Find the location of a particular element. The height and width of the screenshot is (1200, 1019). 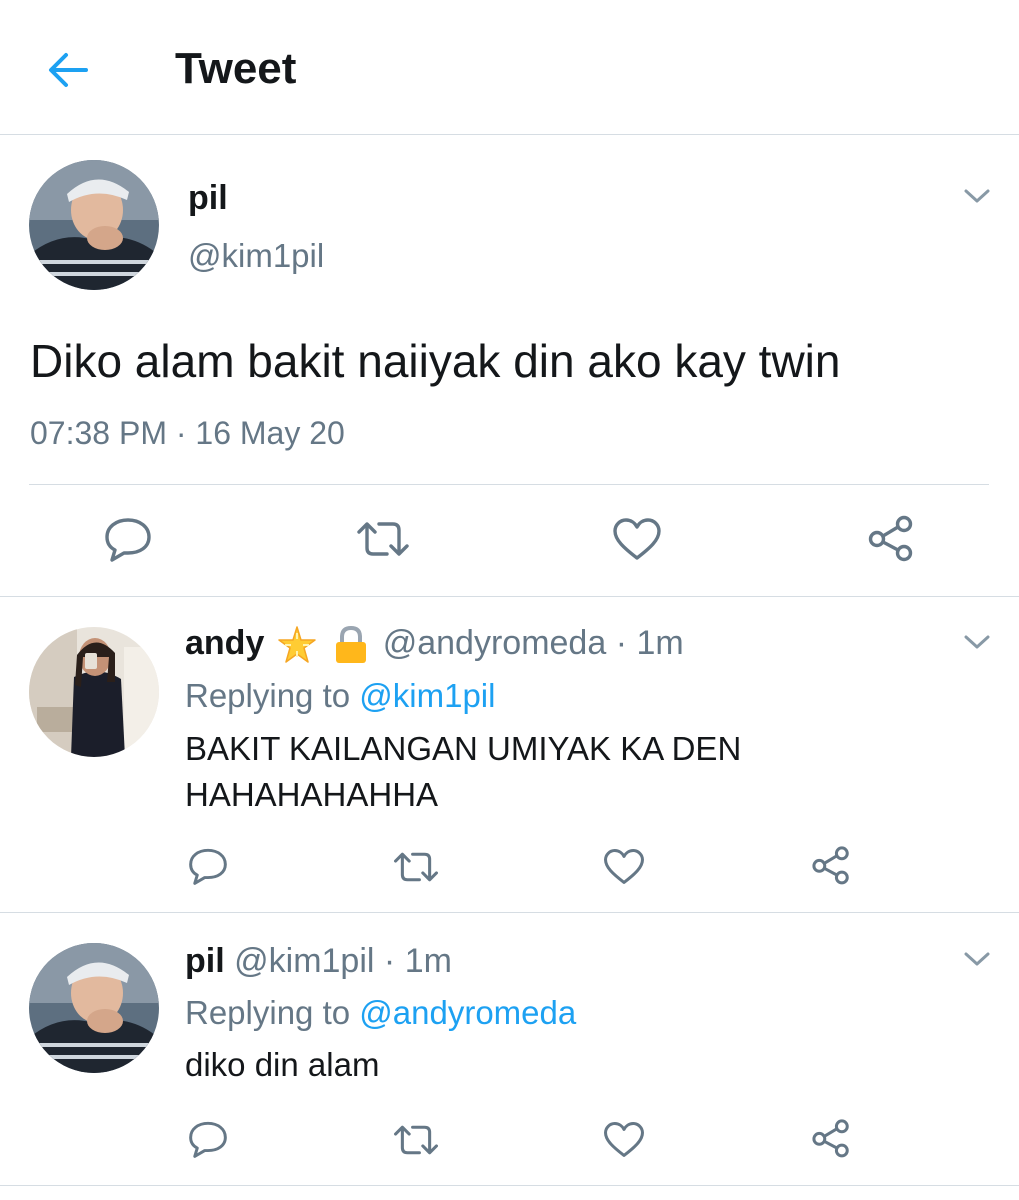

reply-text-line: HAHAHAHAHHA is located at coordinates (312, 794).